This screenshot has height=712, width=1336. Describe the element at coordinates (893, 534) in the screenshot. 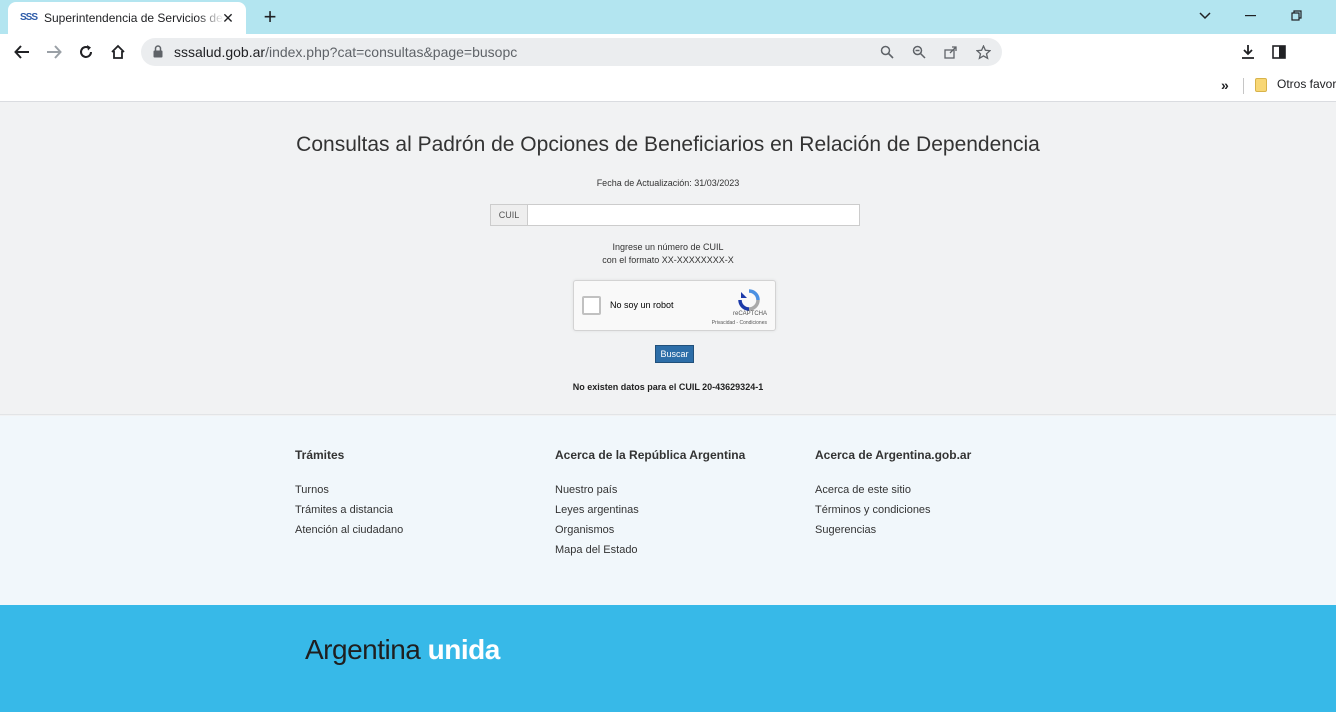

I see `footer-link: Sugerencias` at that location.